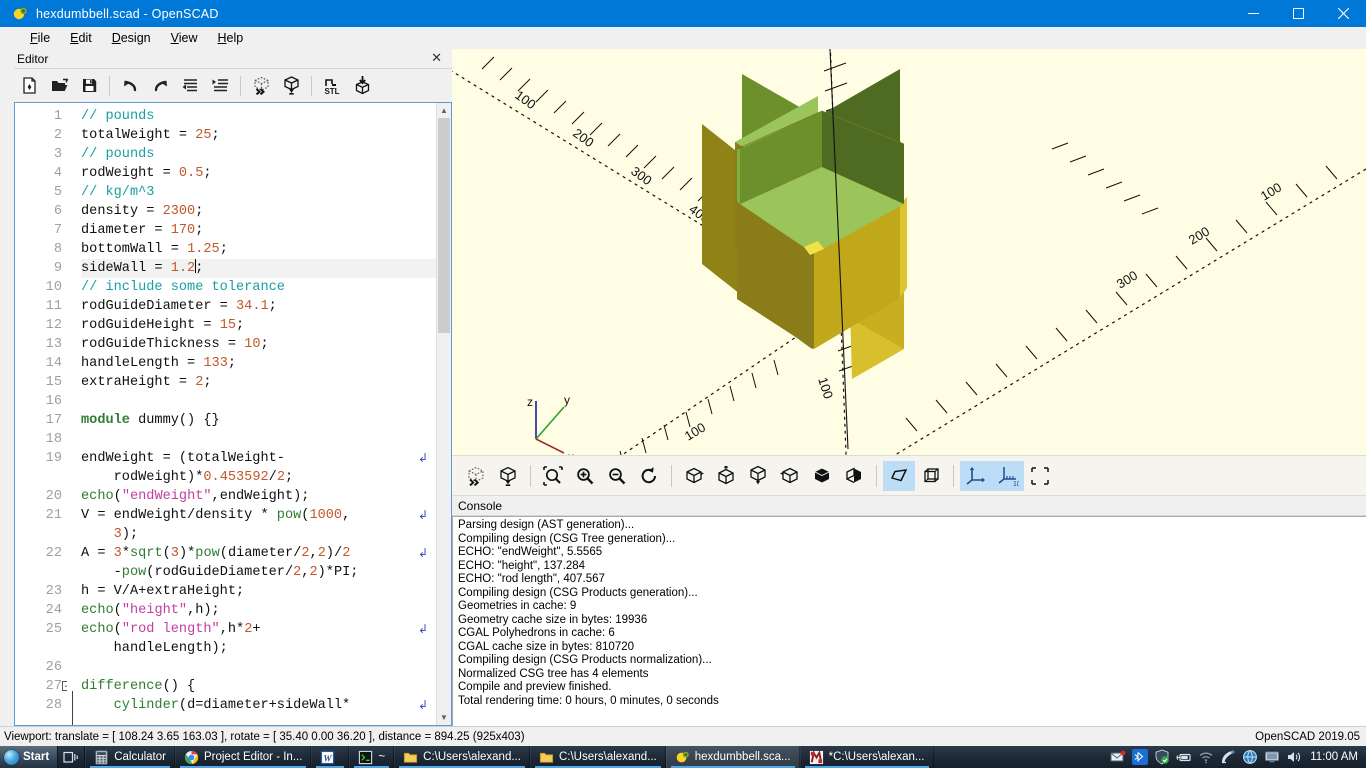 The image size is (1366, 768). I want to click on view-back-cube-icon, so click(854, 476).